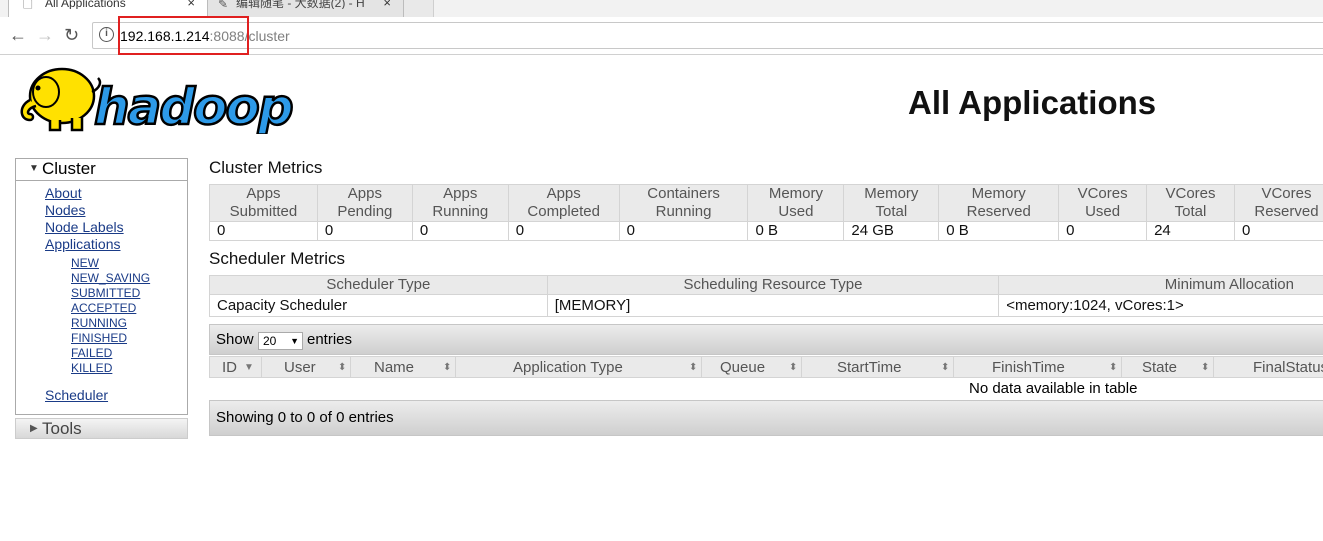 The height and width of the screenshot is (541, 1323). What do you see at coordinates (1160, 285) in the screenshot?
I see `scheduler-header: Minimum Allocation` at bounding box center [1160, 285].